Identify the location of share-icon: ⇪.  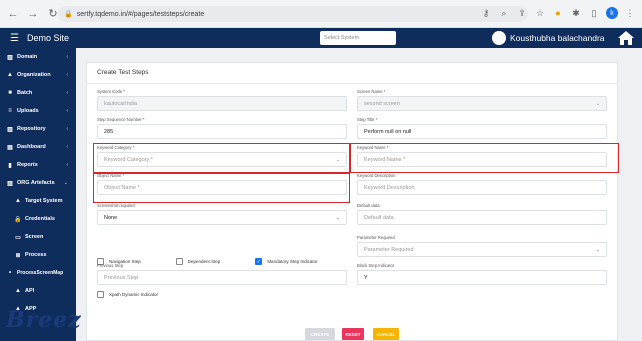
(522, 13).